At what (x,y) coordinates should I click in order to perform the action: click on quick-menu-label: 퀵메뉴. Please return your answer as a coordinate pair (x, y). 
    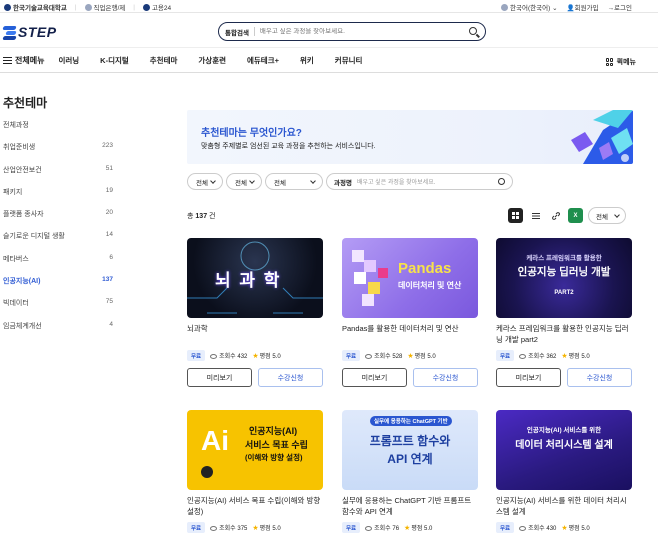
    Looking at the image, I should click on (626, 62).